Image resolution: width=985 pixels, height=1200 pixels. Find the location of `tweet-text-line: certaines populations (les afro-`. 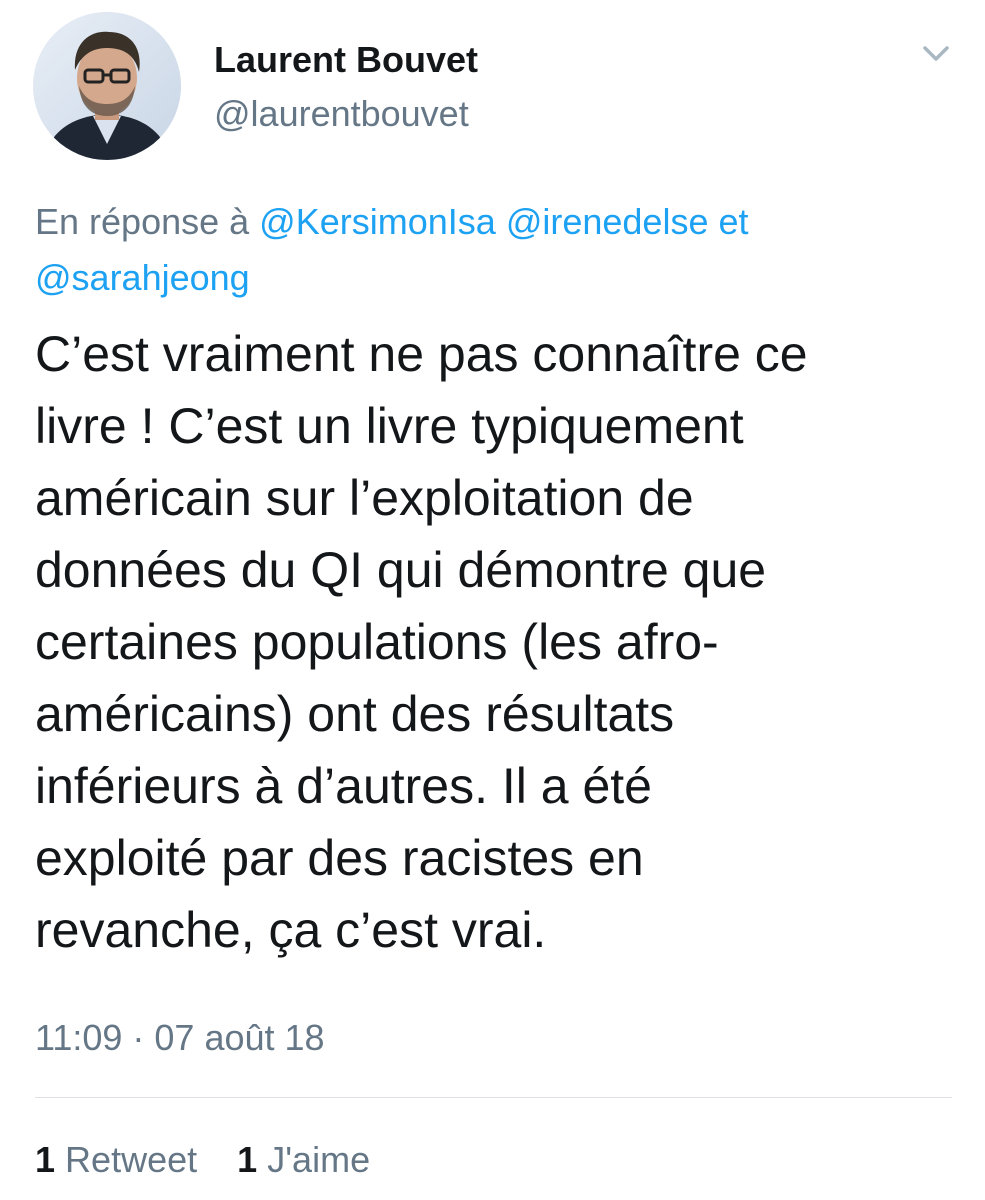

tweet-text-line: certaines populations (les afro- is located at coordinates (377, 642).